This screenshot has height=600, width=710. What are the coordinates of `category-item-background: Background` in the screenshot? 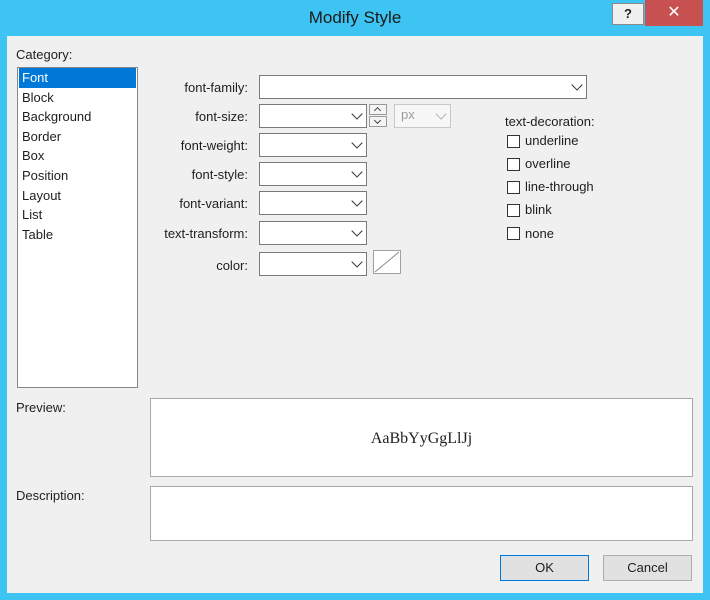 It's located at (77, 117).